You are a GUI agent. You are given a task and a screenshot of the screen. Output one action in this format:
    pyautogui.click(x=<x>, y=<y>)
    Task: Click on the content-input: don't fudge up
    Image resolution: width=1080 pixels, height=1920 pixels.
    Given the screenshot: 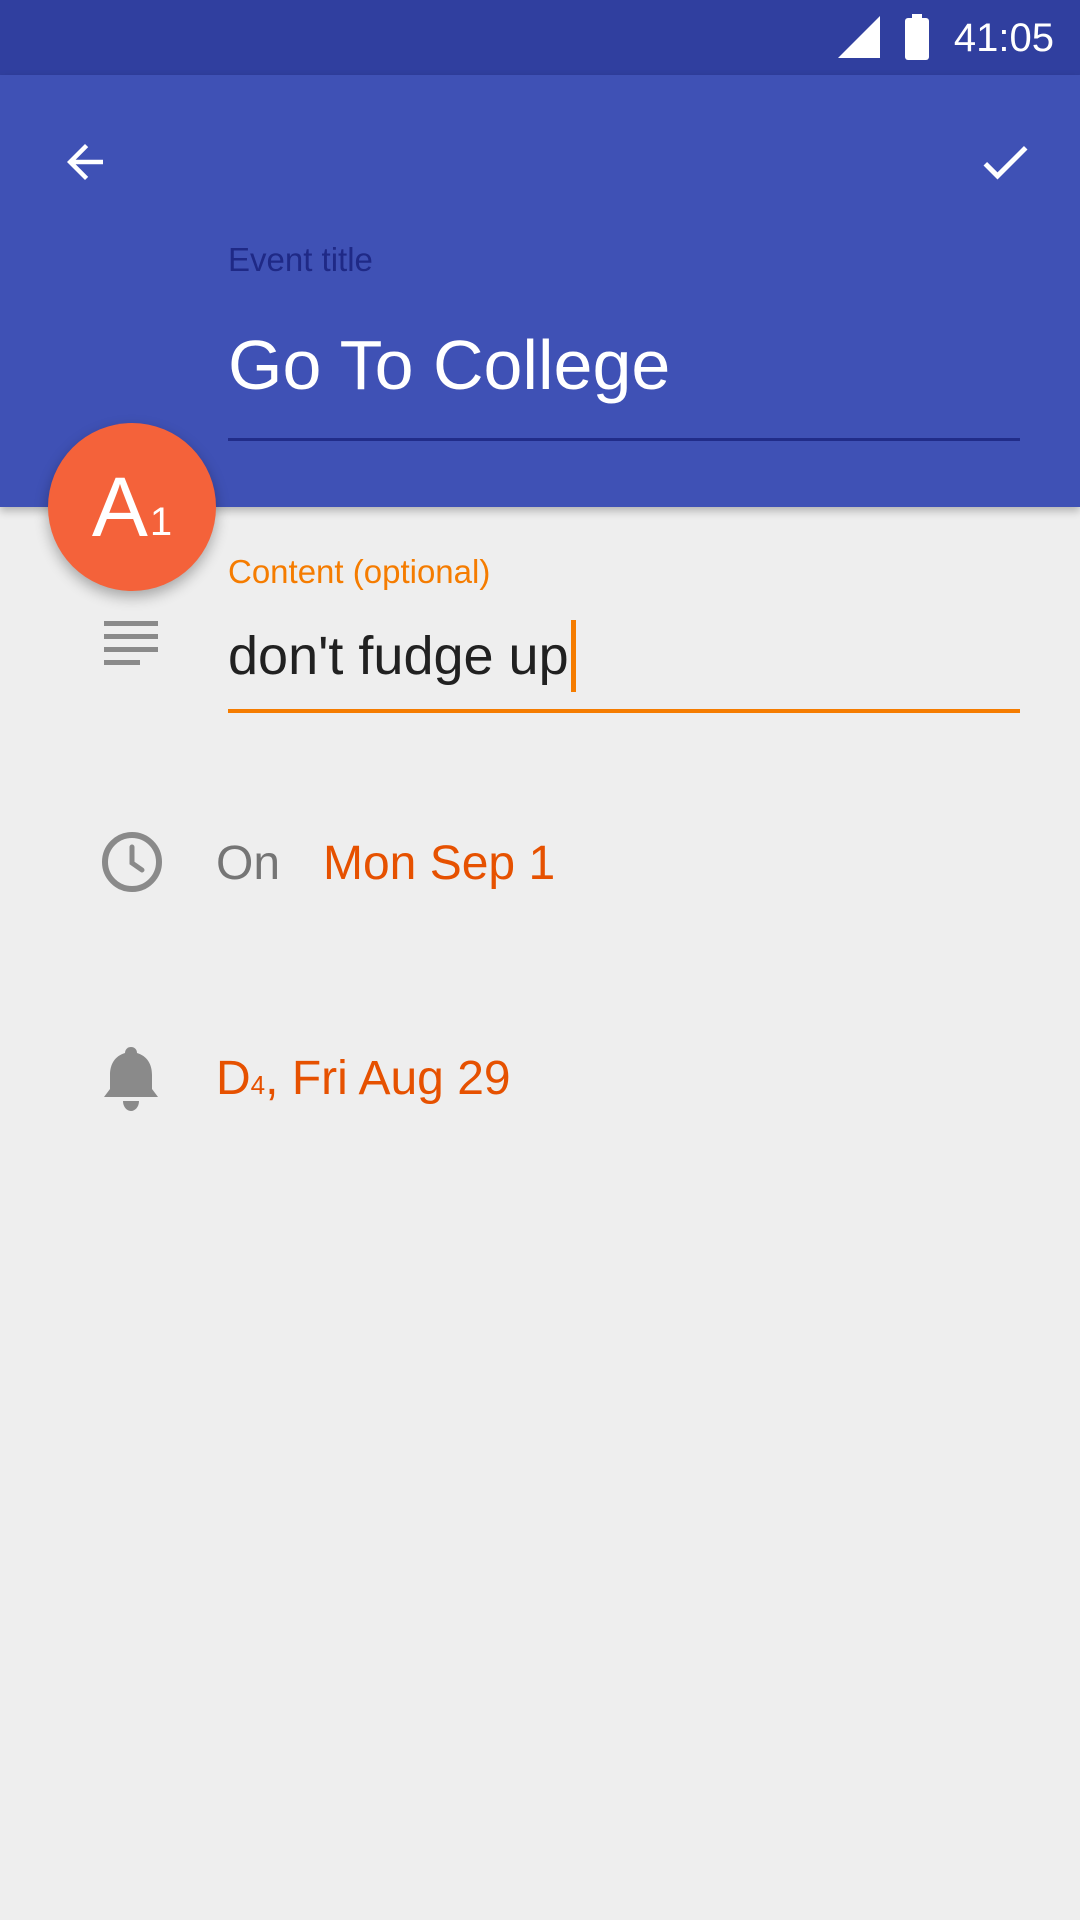 What is the action you would take?
    pyautogui.click(x=402, y=656)
    